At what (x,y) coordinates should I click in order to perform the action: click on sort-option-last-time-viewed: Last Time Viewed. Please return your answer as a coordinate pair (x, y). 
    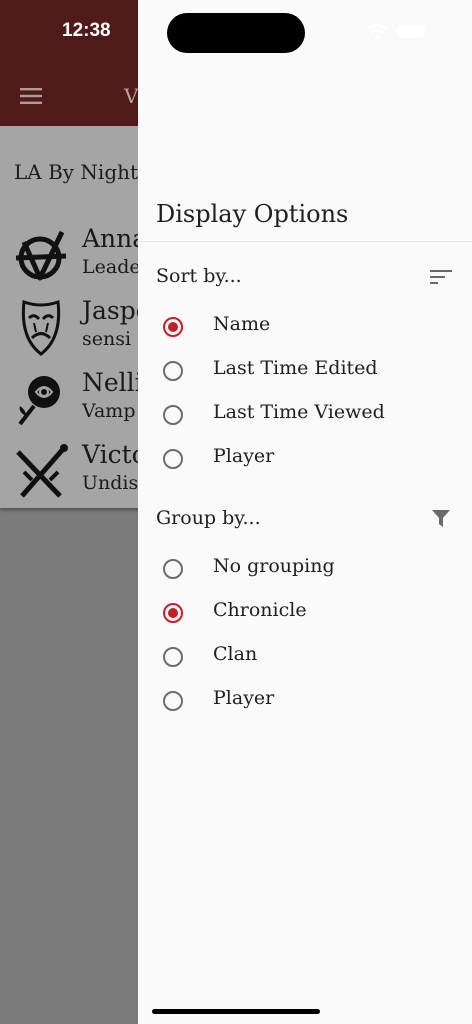
    Looking at the image, I should click on (306, 417).